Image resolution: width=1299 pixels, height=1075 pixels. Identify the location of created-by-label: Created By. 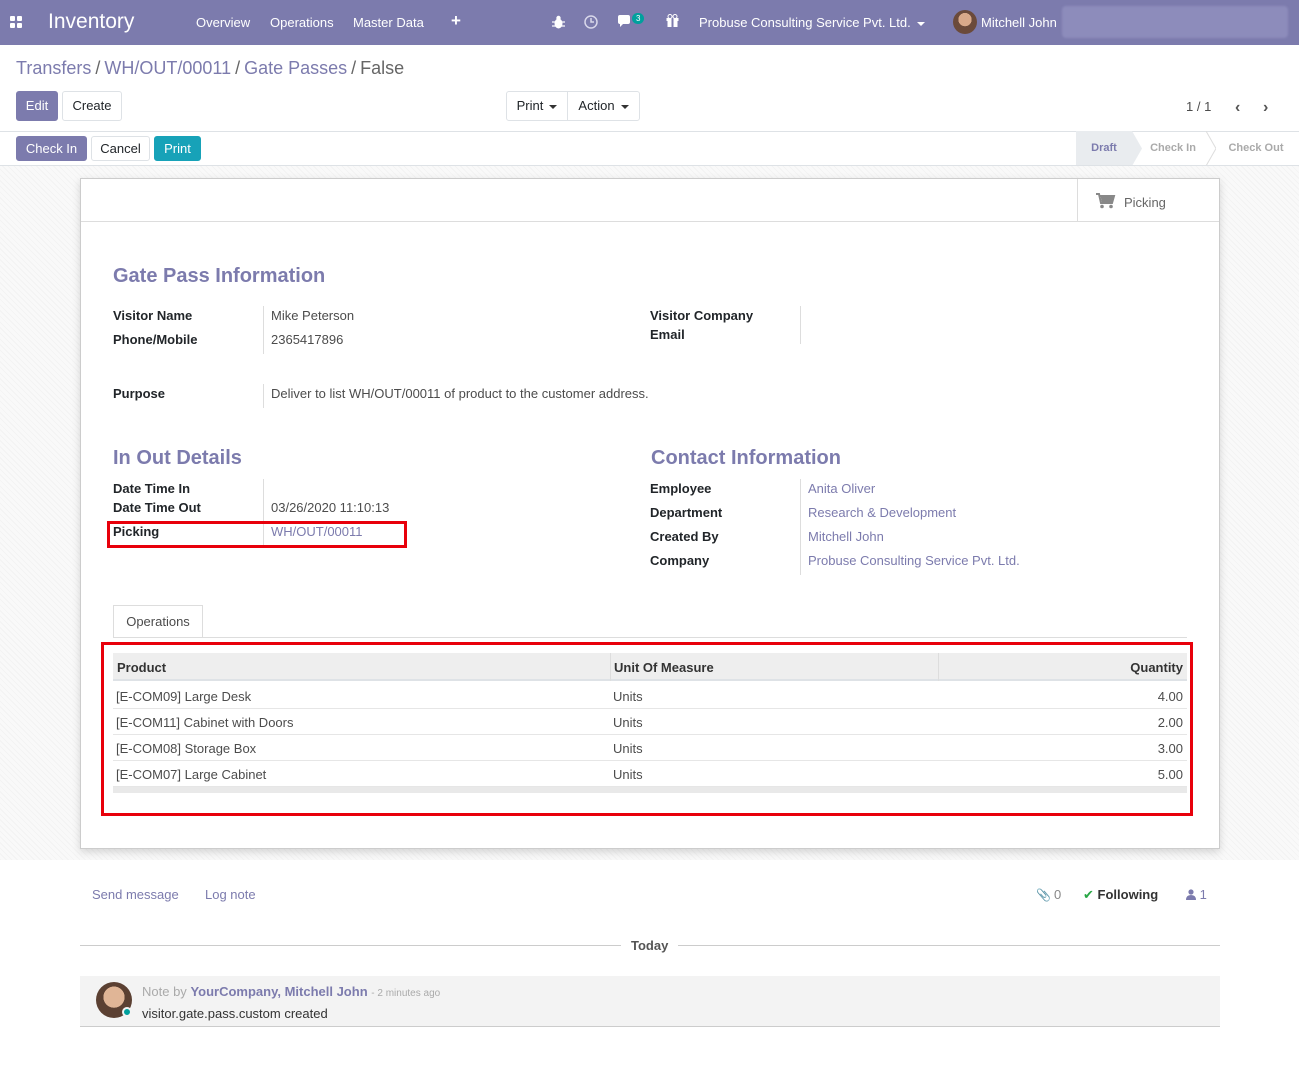
(684, 536).